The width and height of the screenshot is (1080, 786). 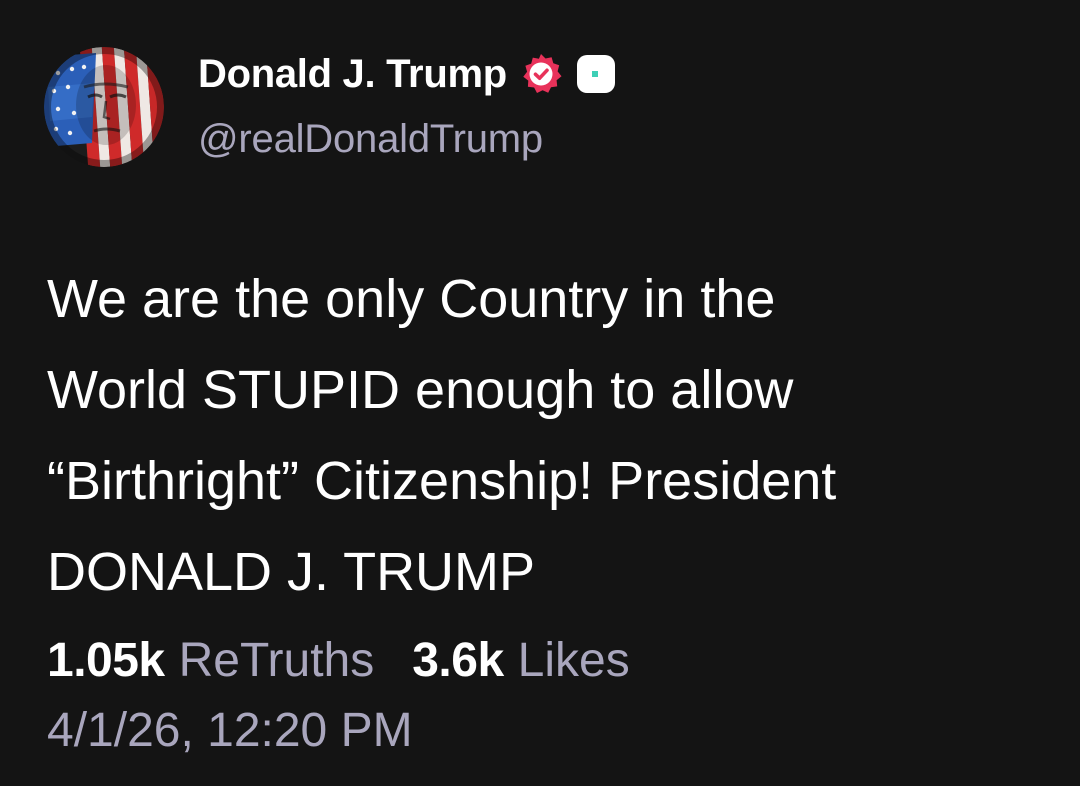 I want to click on post-body-line: We are the only Country in the, so click(x=411, y=299).